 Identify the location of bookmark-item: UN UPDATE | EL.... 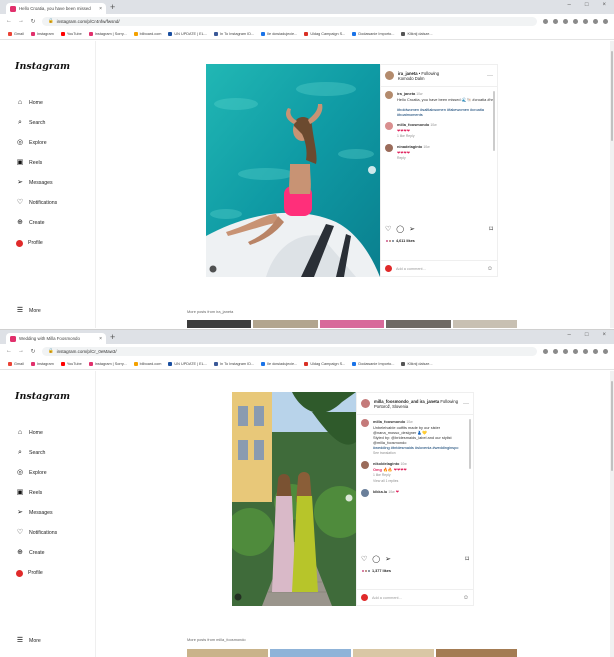
(187, 363).